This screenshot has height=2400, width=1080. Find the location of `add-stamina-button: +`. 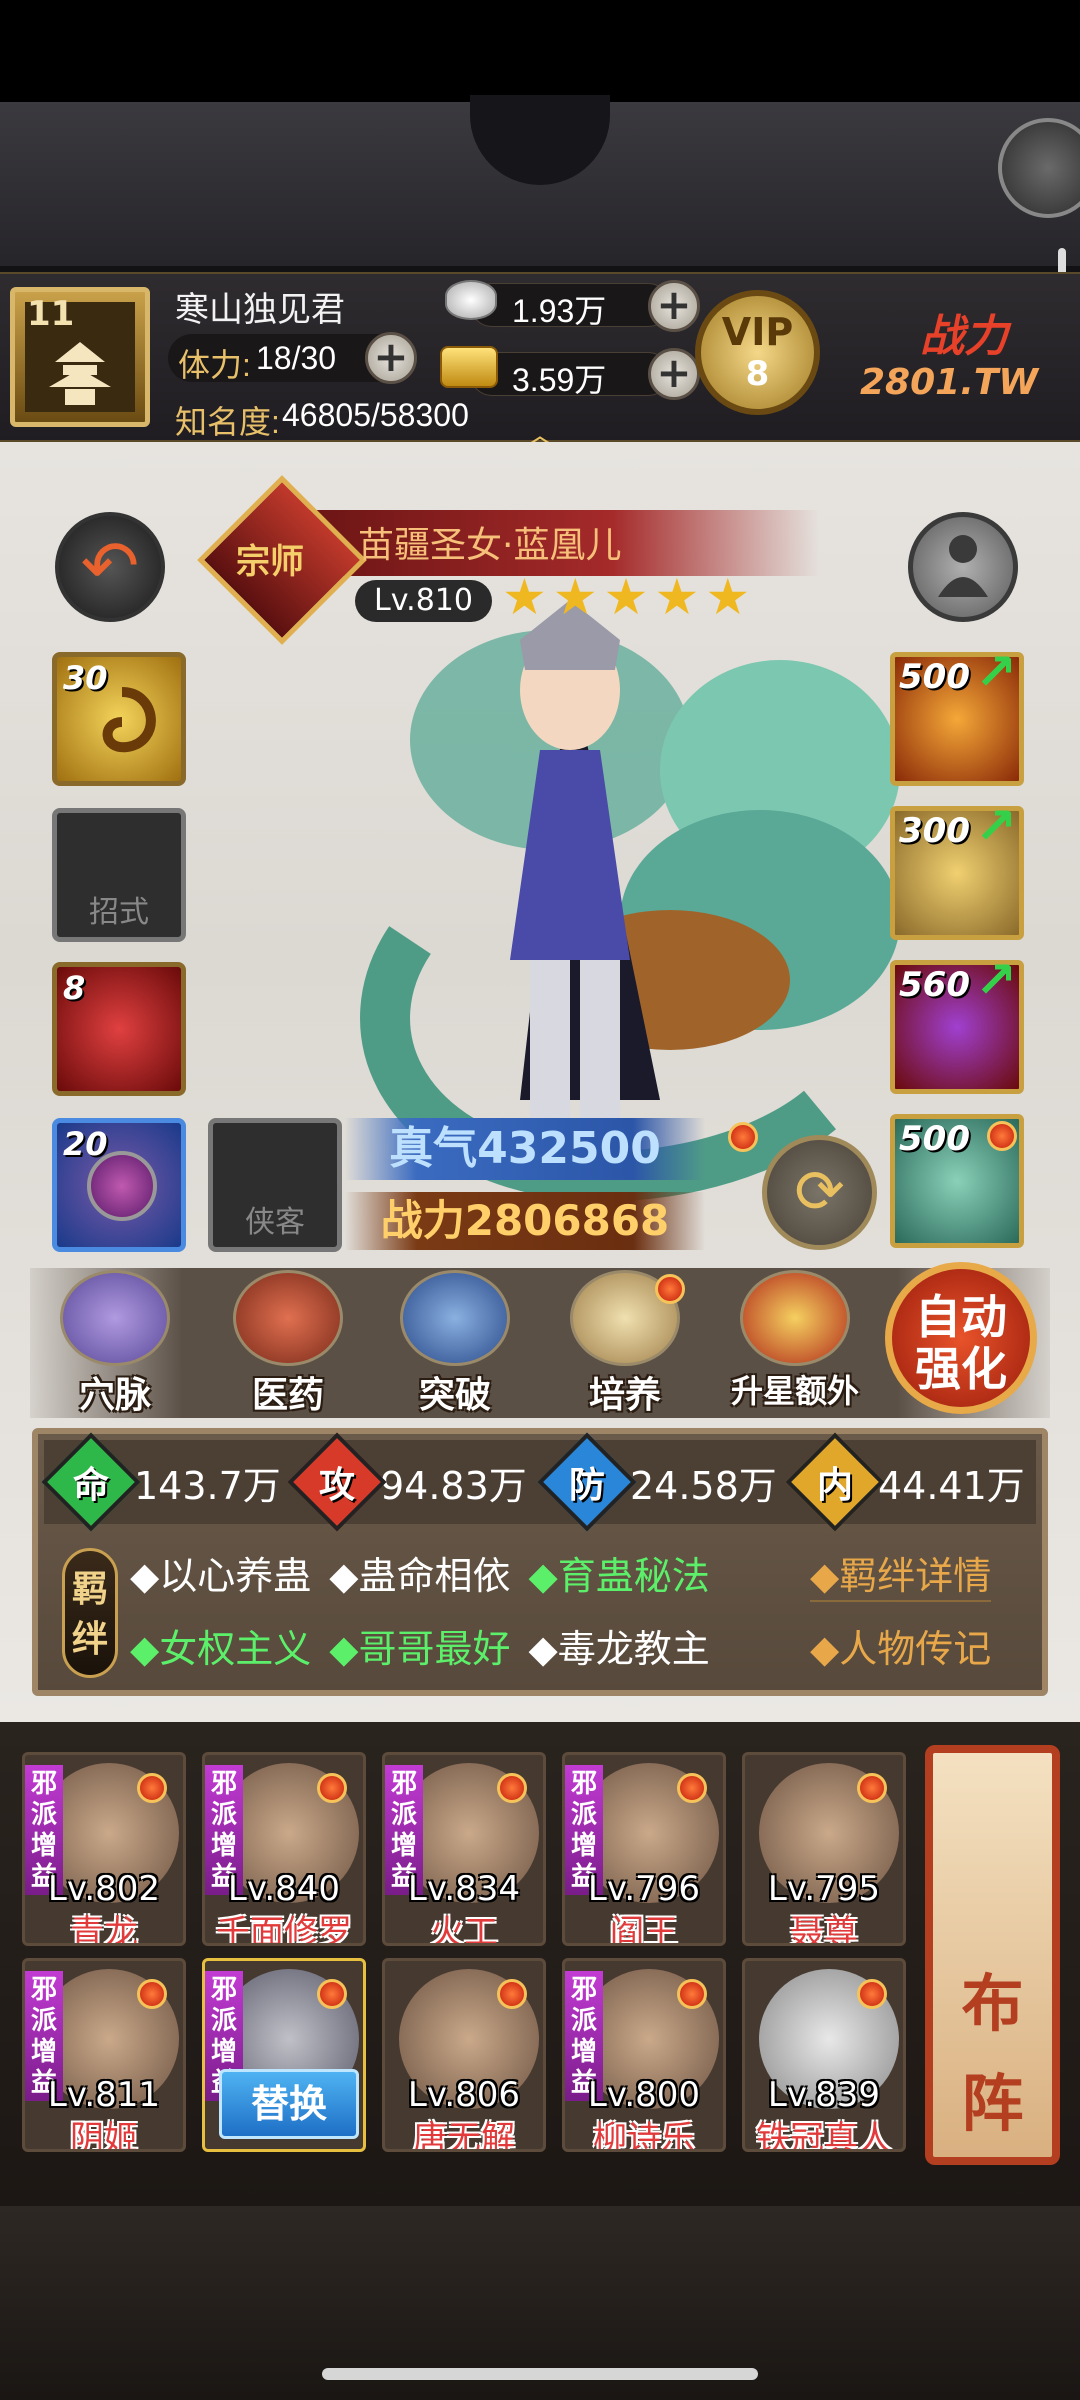

add-stamina-button: + is located at coordinates (391, 358).